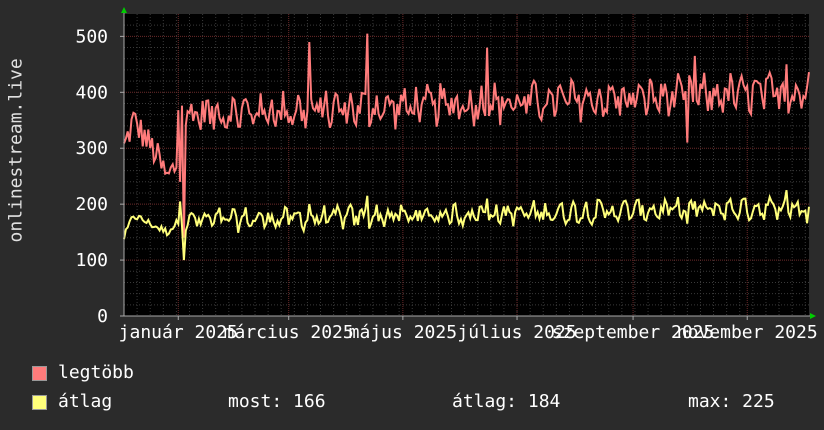  What do you see at coordinates (277, 401) in the screenshot?
I see `stat-now: most: 166` at bounding box center [277, 401].